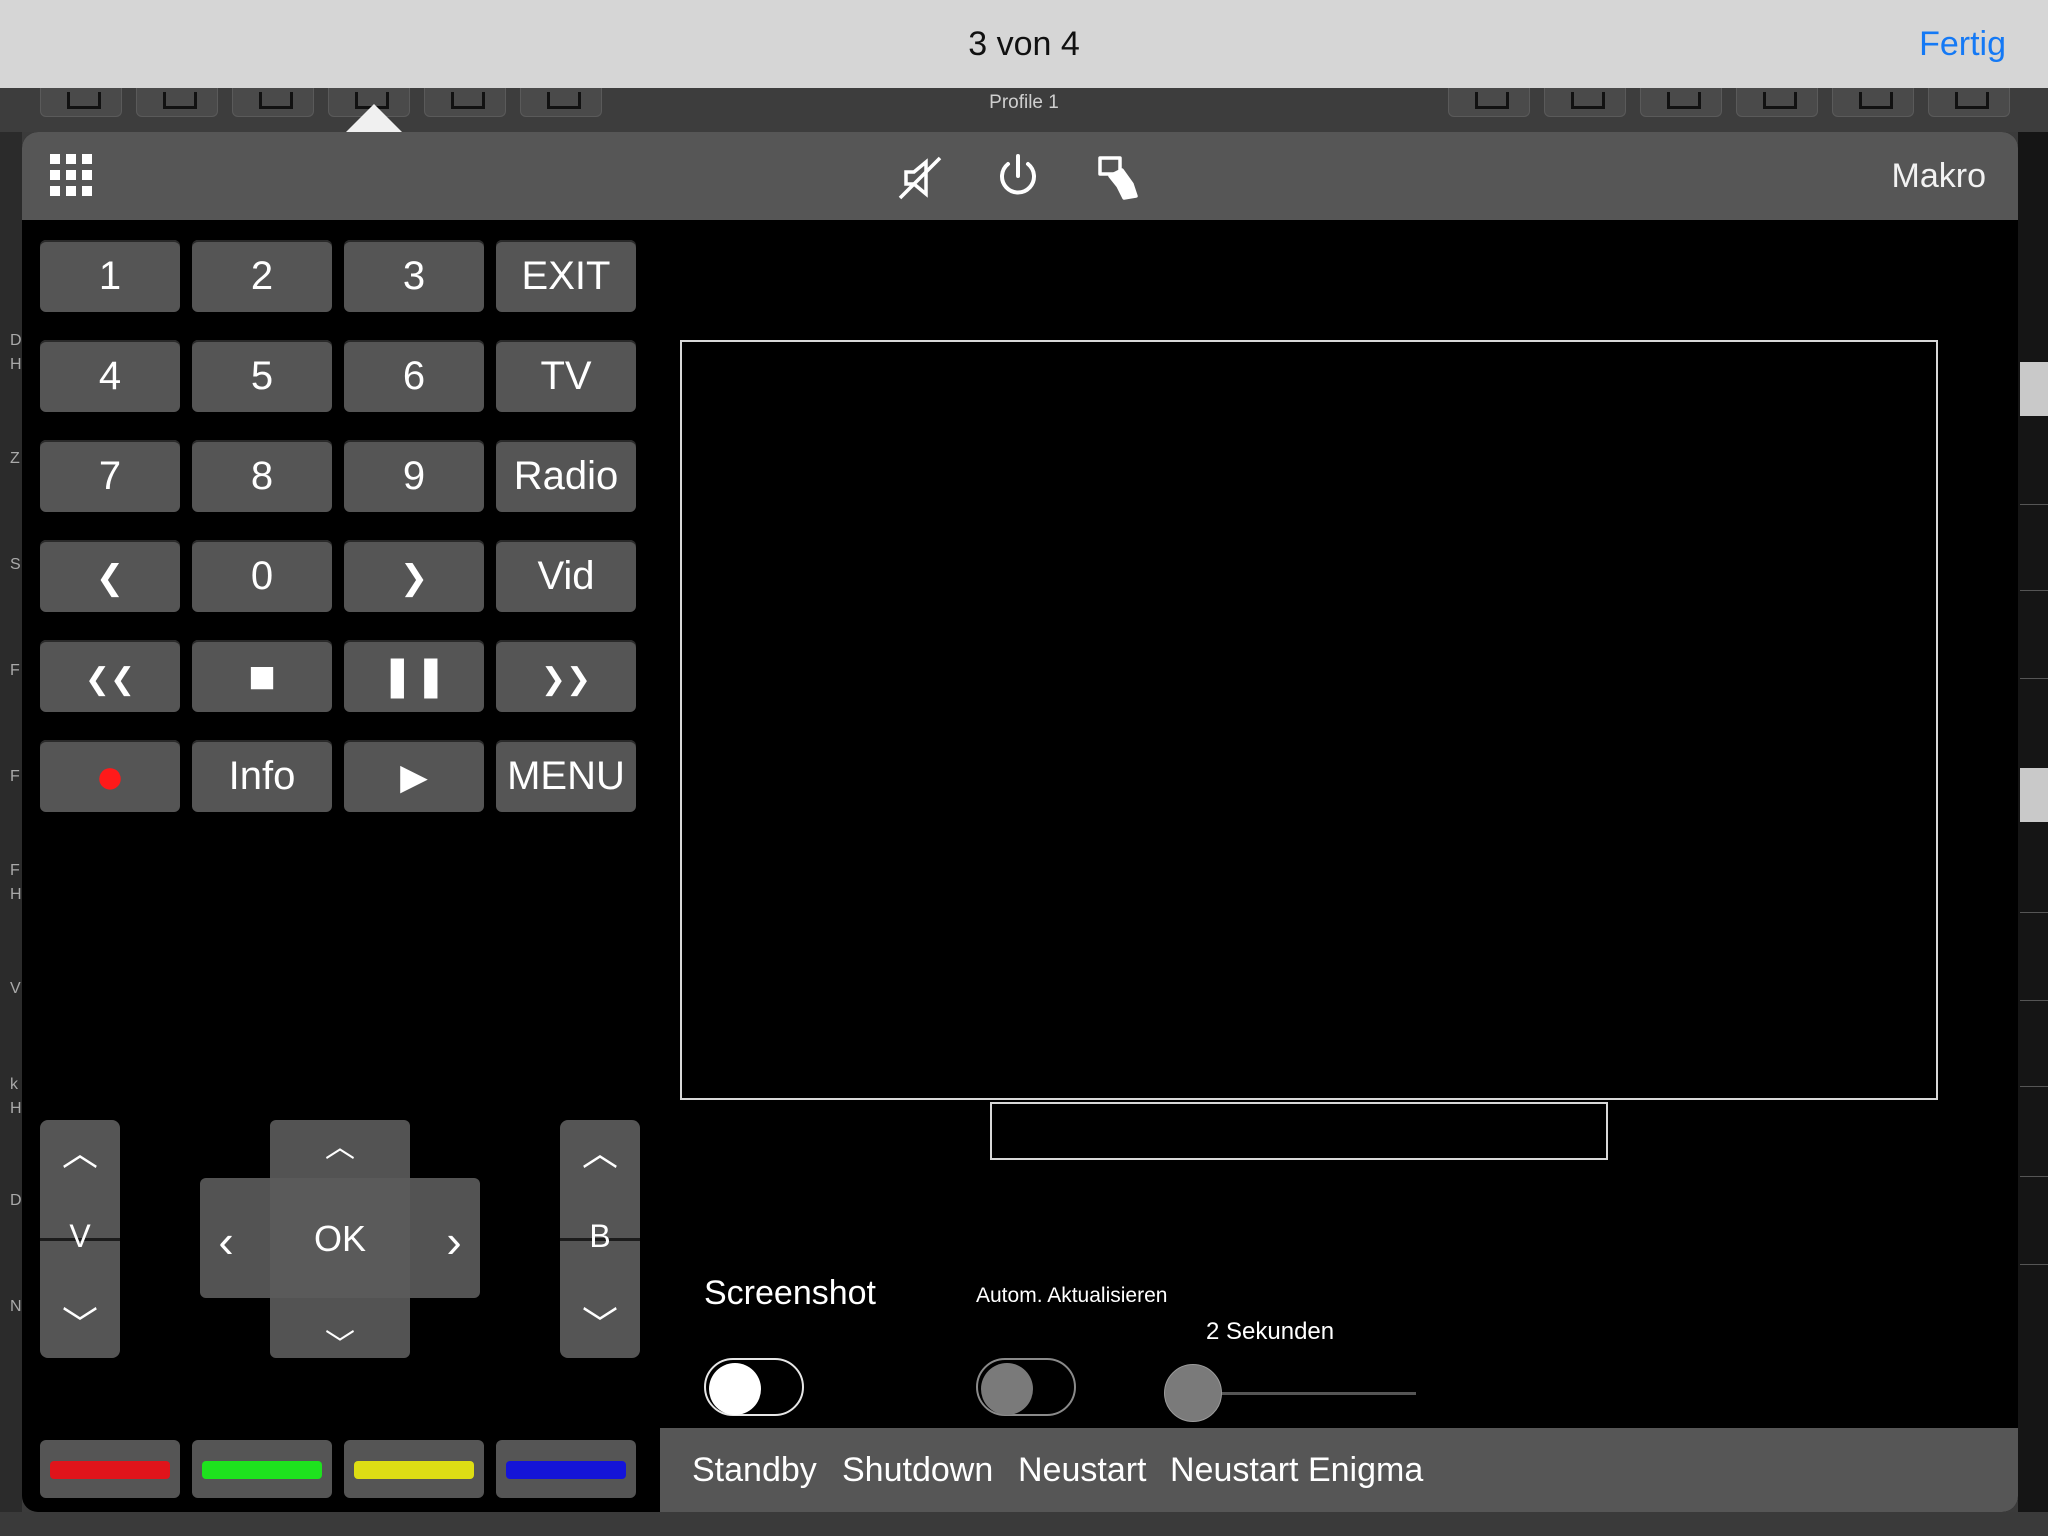 Image resolution: width=2048 pixels, height=1536 pixels. What do you see at coordinates (917, 1470) in the screenshot?
I see `shutdown-button: Shutdown` at bounding box center [917, 1470].